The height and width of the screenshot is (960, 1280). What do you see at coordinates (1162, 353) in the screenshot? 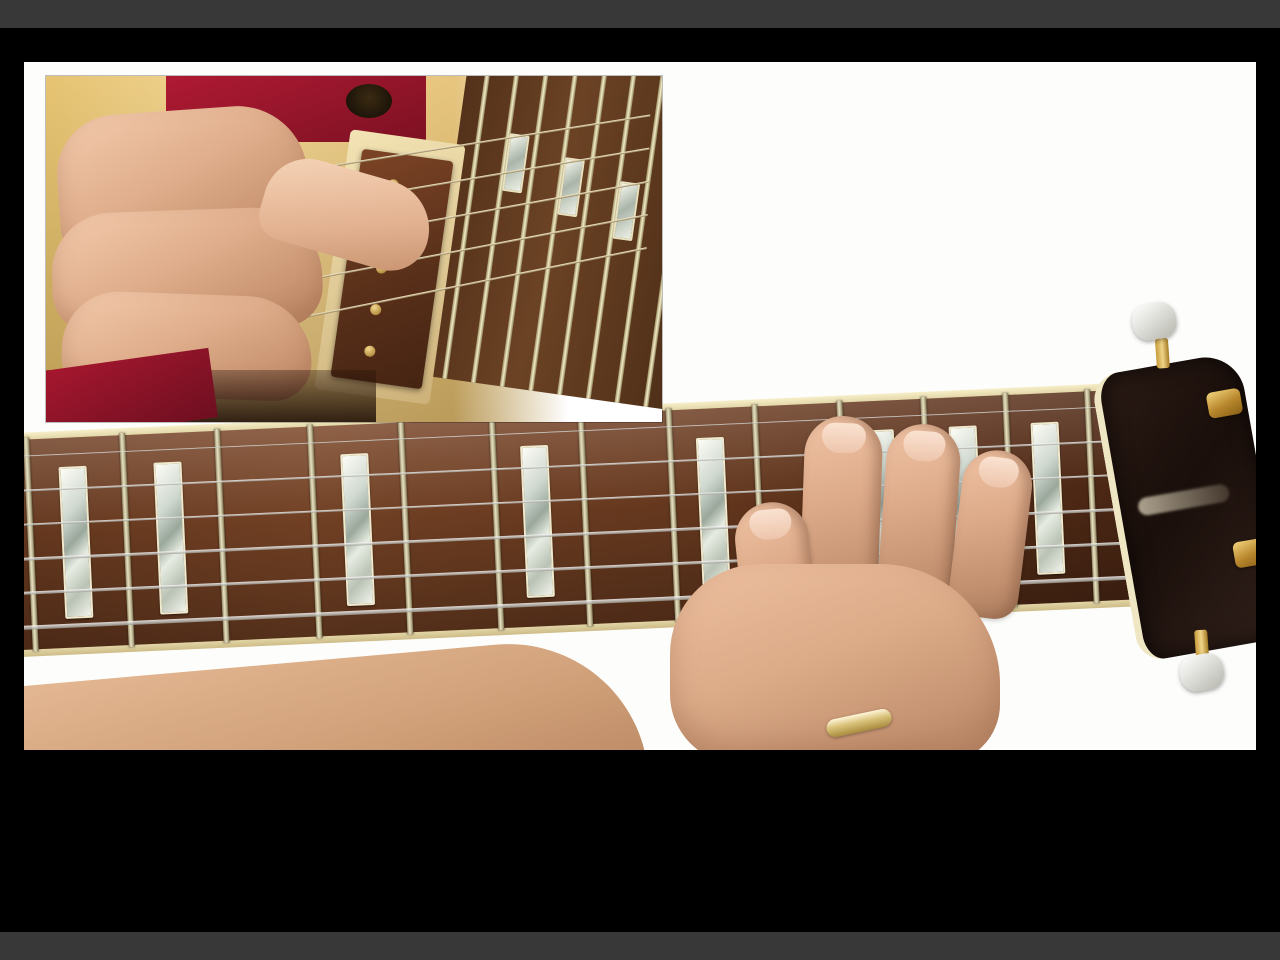
I see `tuner-post` at bounding box center [1162, 353].